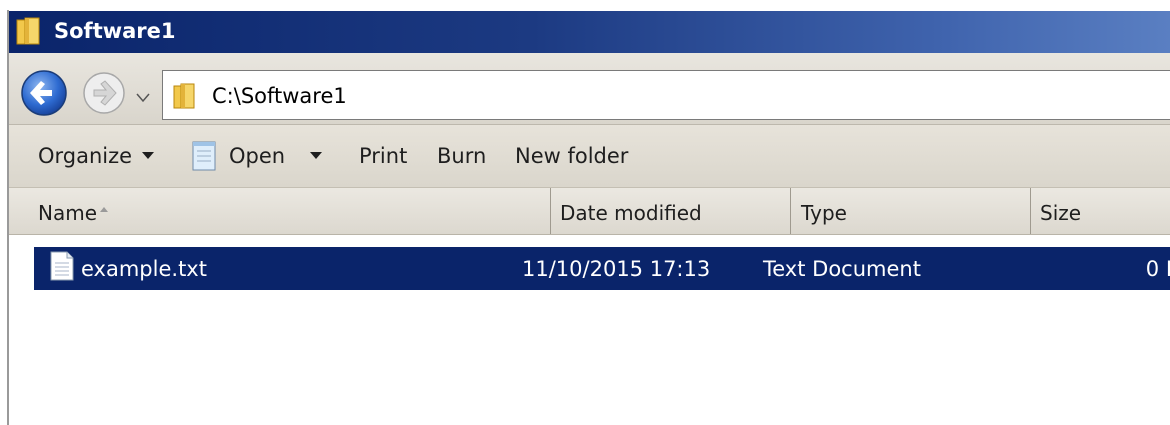 Image resolution: width=1170 pixels, height=425 pixels. What do you see at coordinates (85, 156) in the screenshot?
I see `organize-button: Organize` at bounding box center [85, 156].